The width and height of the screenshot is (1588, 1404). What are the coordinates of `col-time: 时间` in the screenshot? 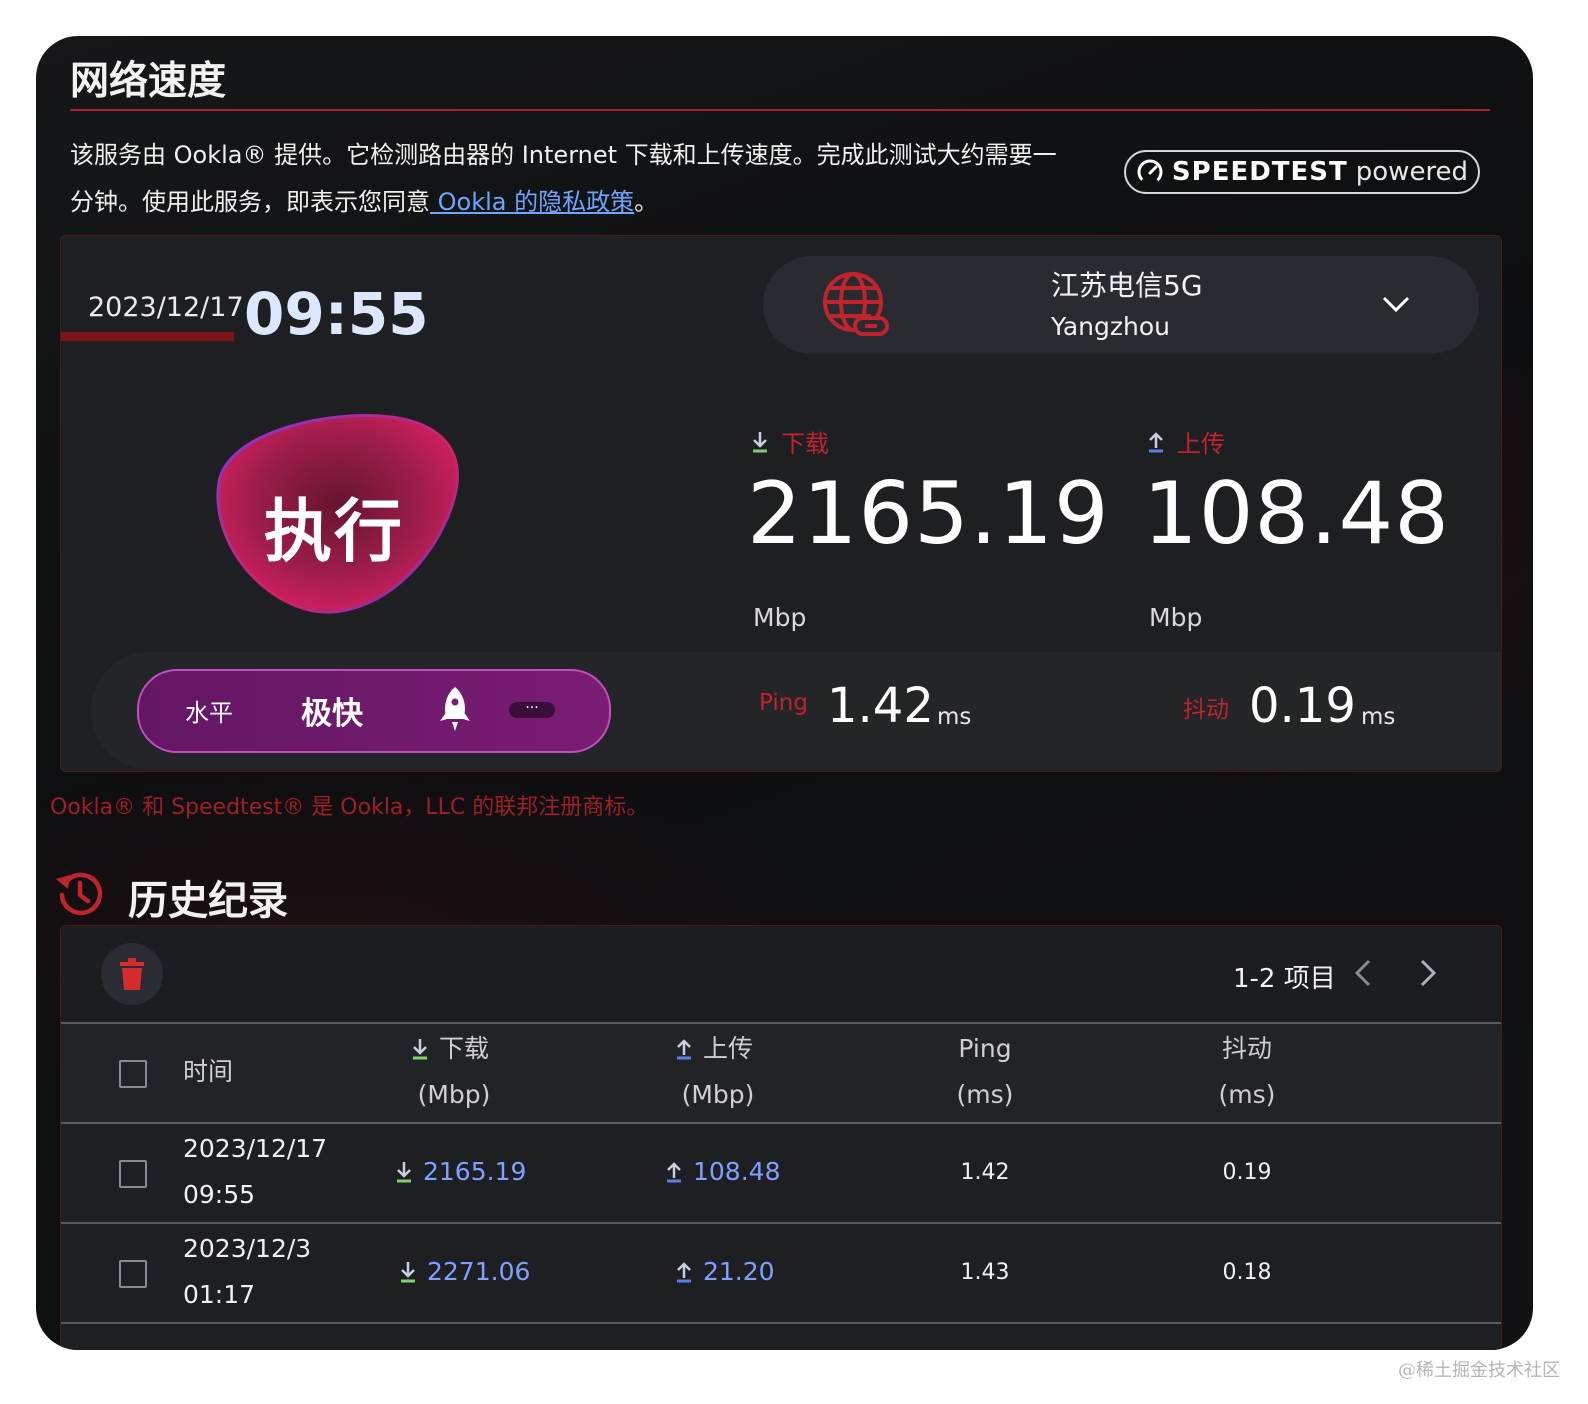 It's located at (208, 1071).